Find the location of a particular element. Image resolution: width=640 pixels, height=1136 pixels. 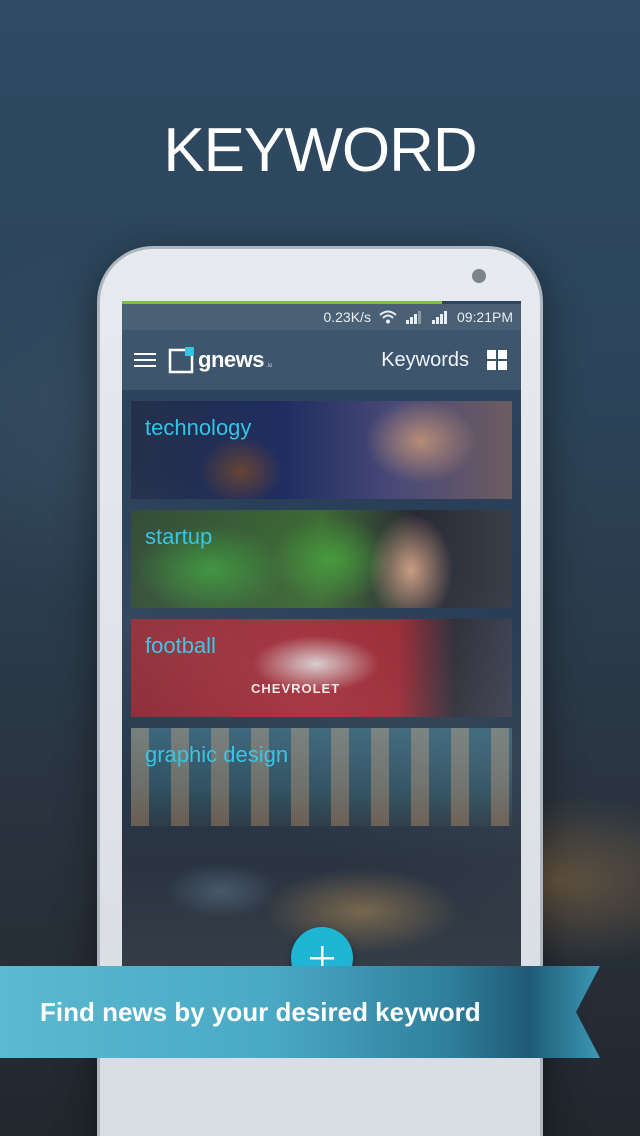

keyword-card-football: CHEVROLET graphic design football is located at coordinates (321, 668).